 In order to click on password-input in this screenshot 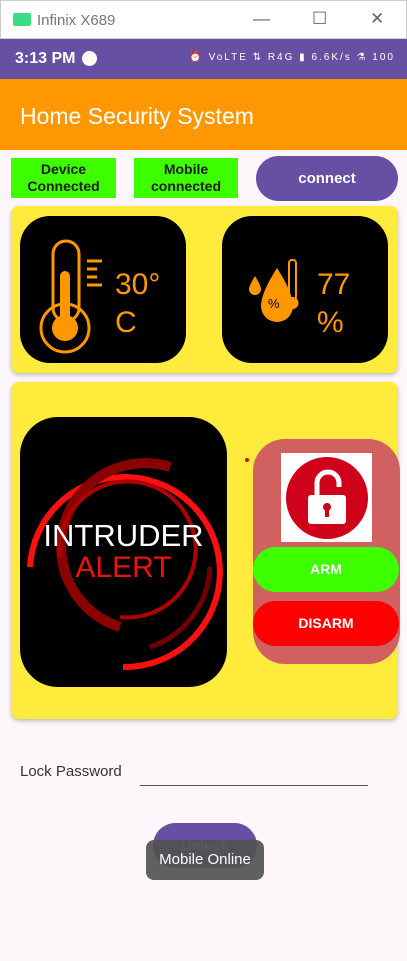, I will do `click(254, 772)`.